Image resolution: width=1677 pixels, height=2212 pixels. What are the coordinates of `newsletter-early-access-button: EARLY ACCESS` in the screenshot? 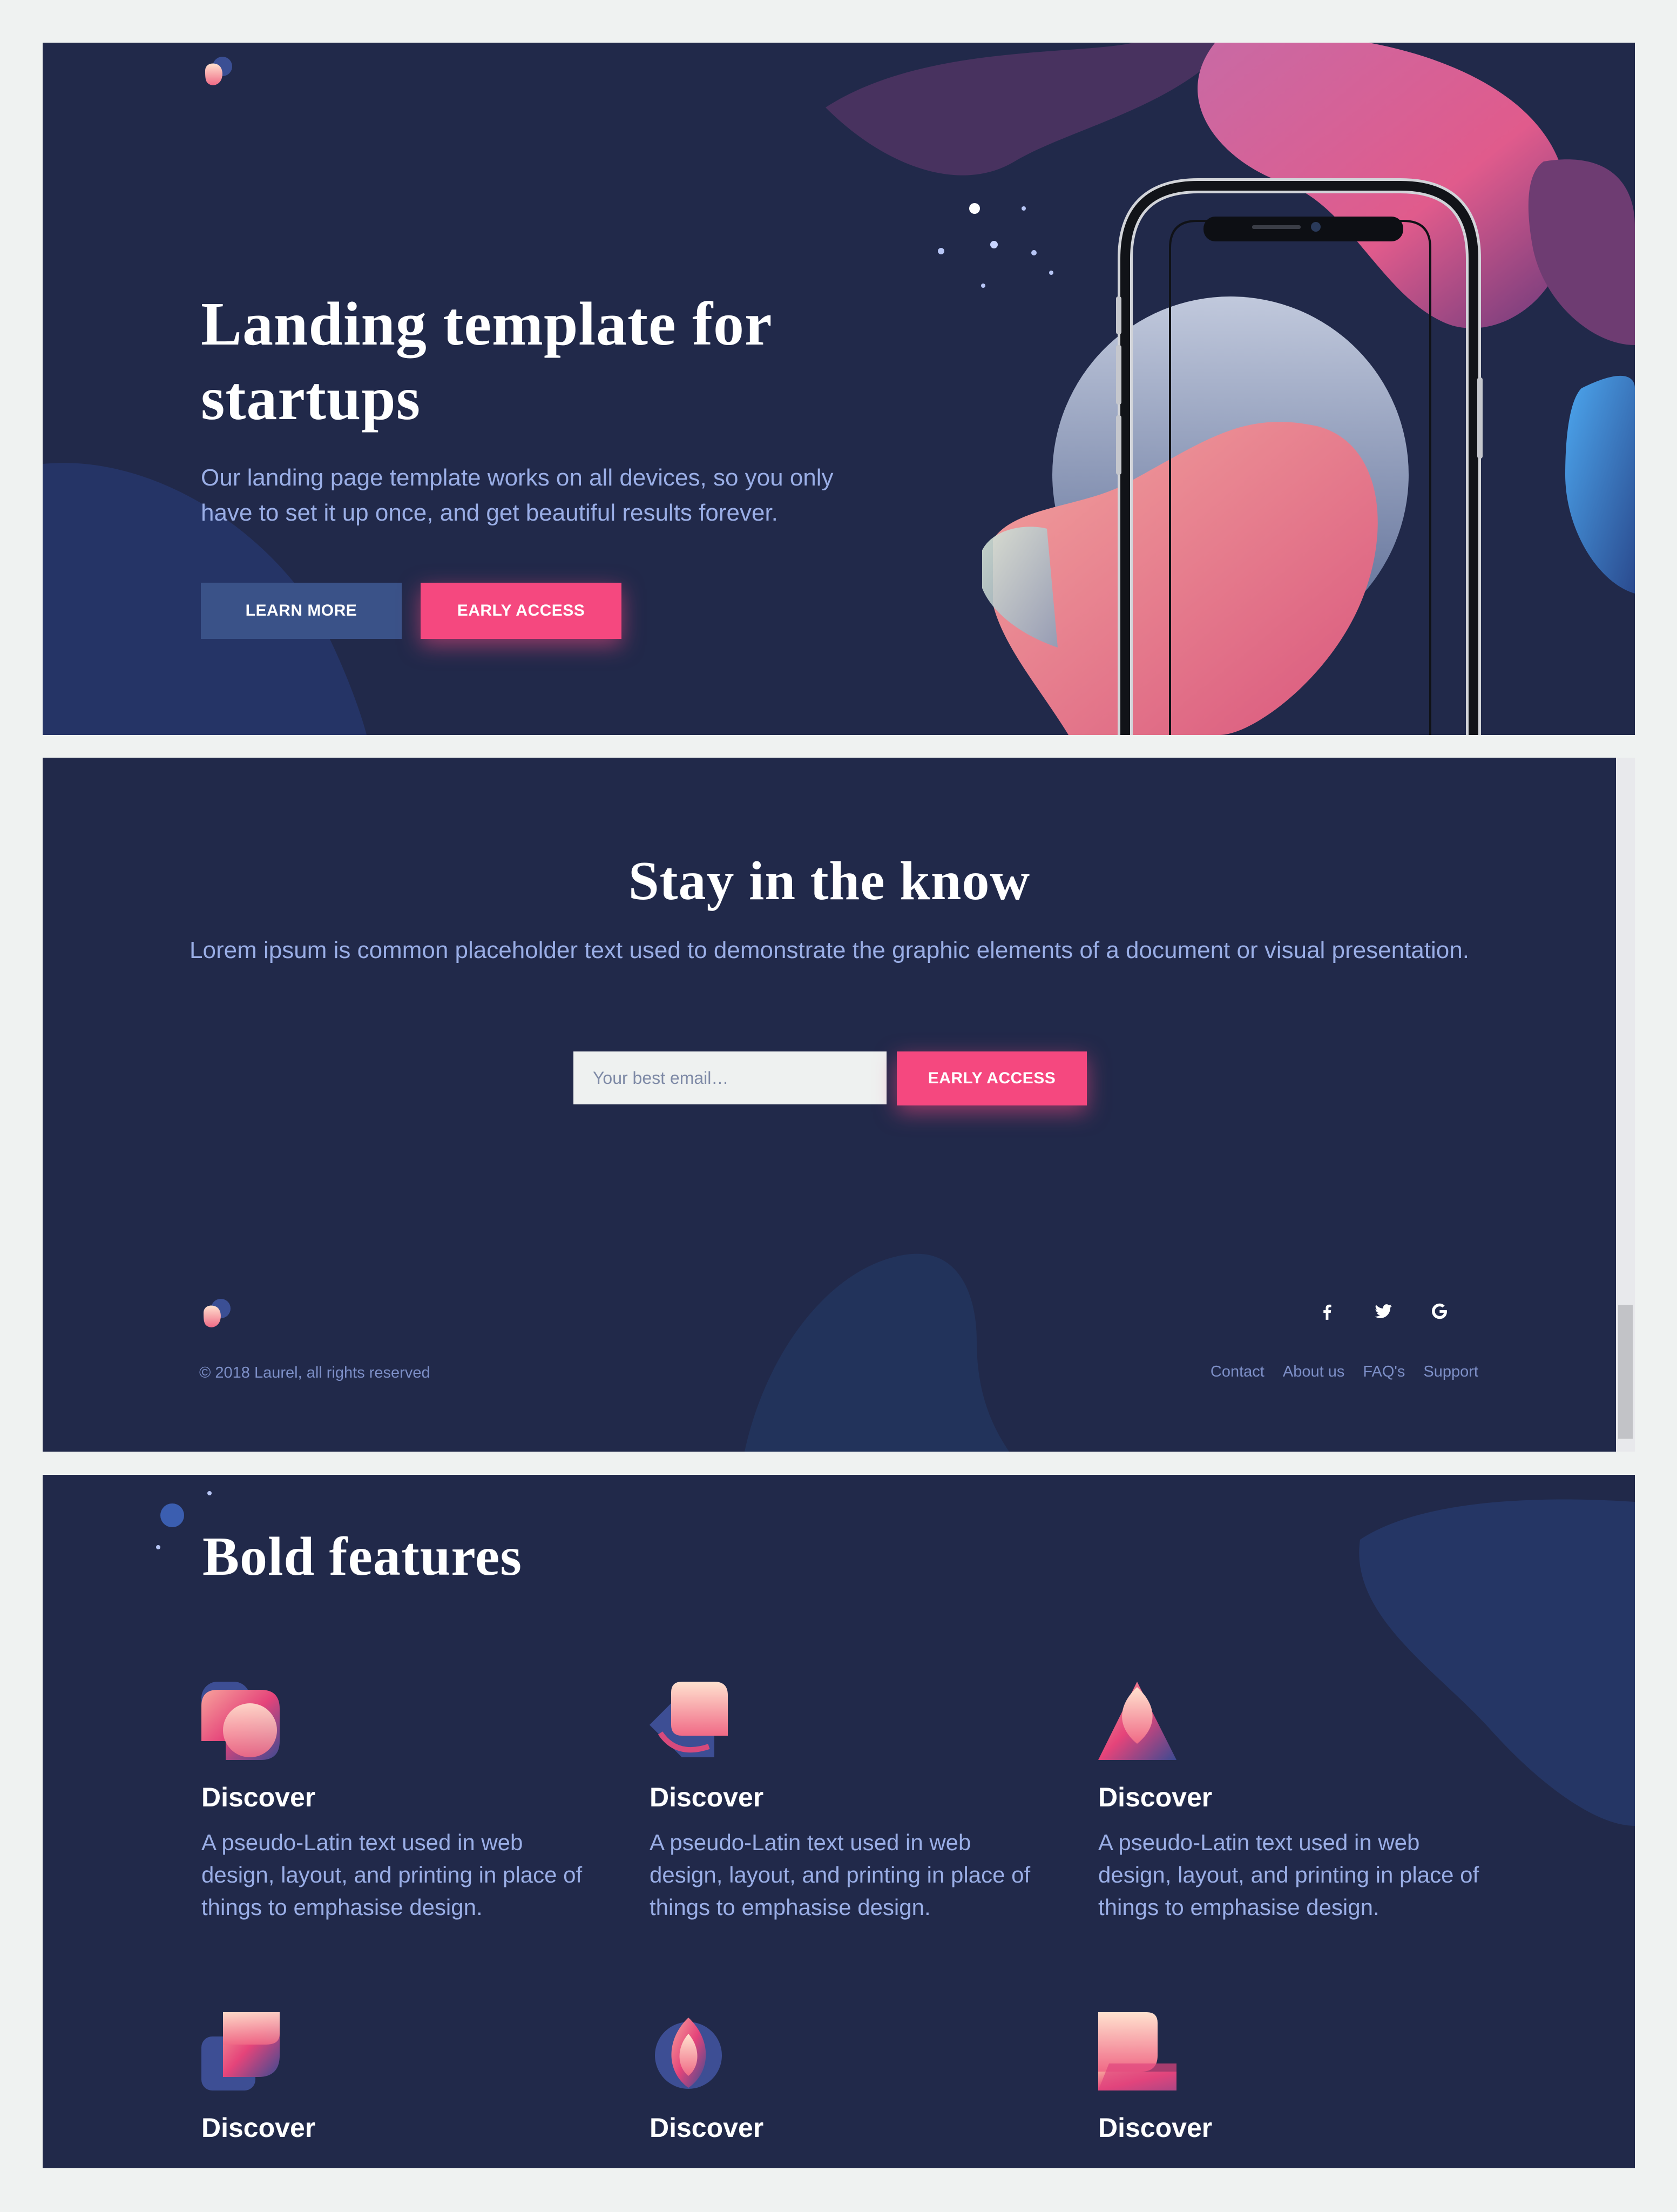 It's located at (992, 1078).